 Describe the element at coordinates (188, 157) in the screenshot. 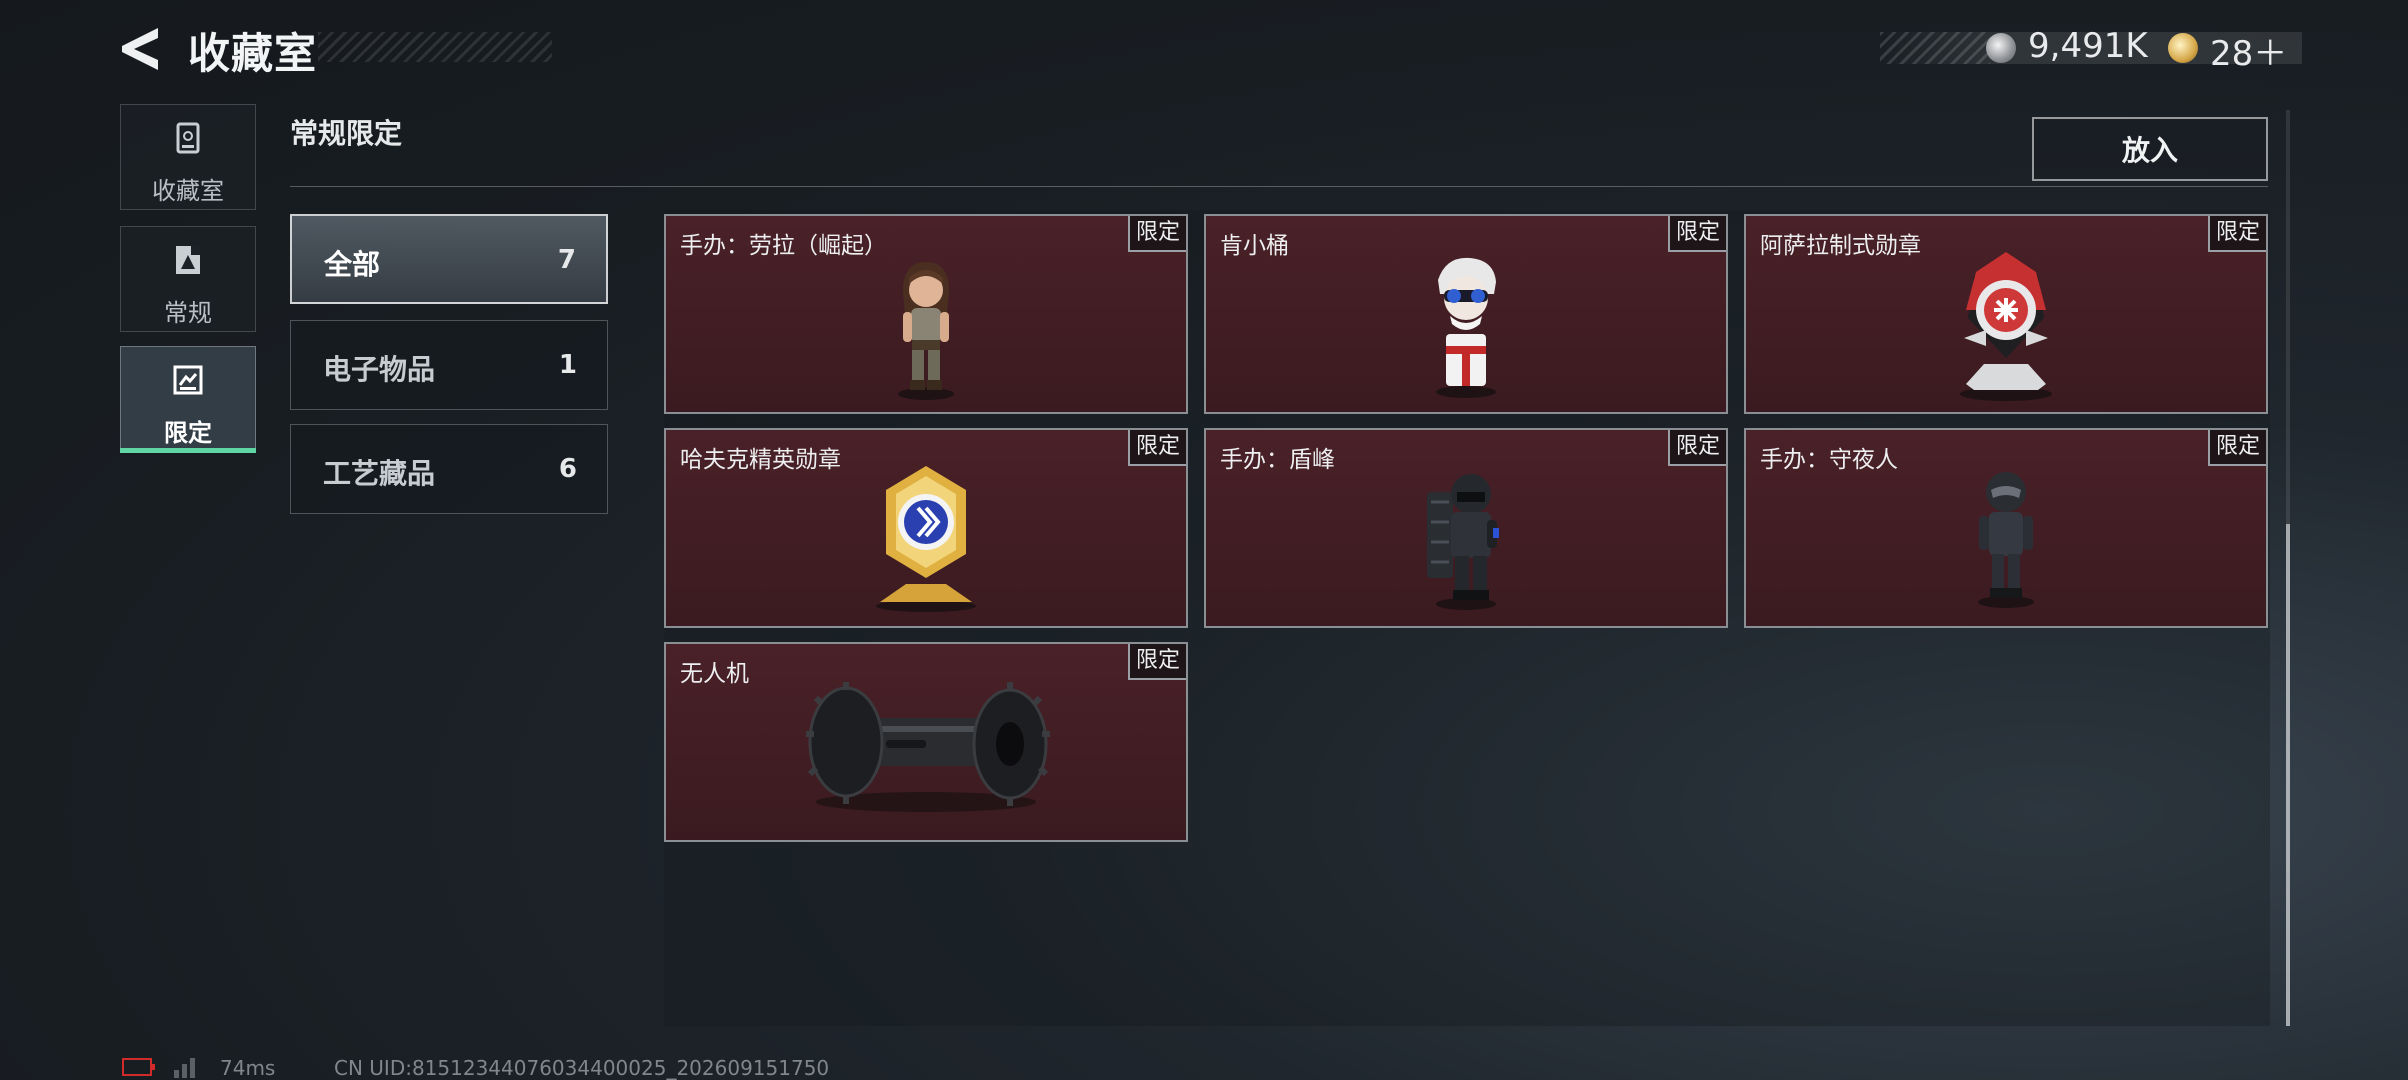

I see `rail-item-collection-room: 收藏室` at that location.